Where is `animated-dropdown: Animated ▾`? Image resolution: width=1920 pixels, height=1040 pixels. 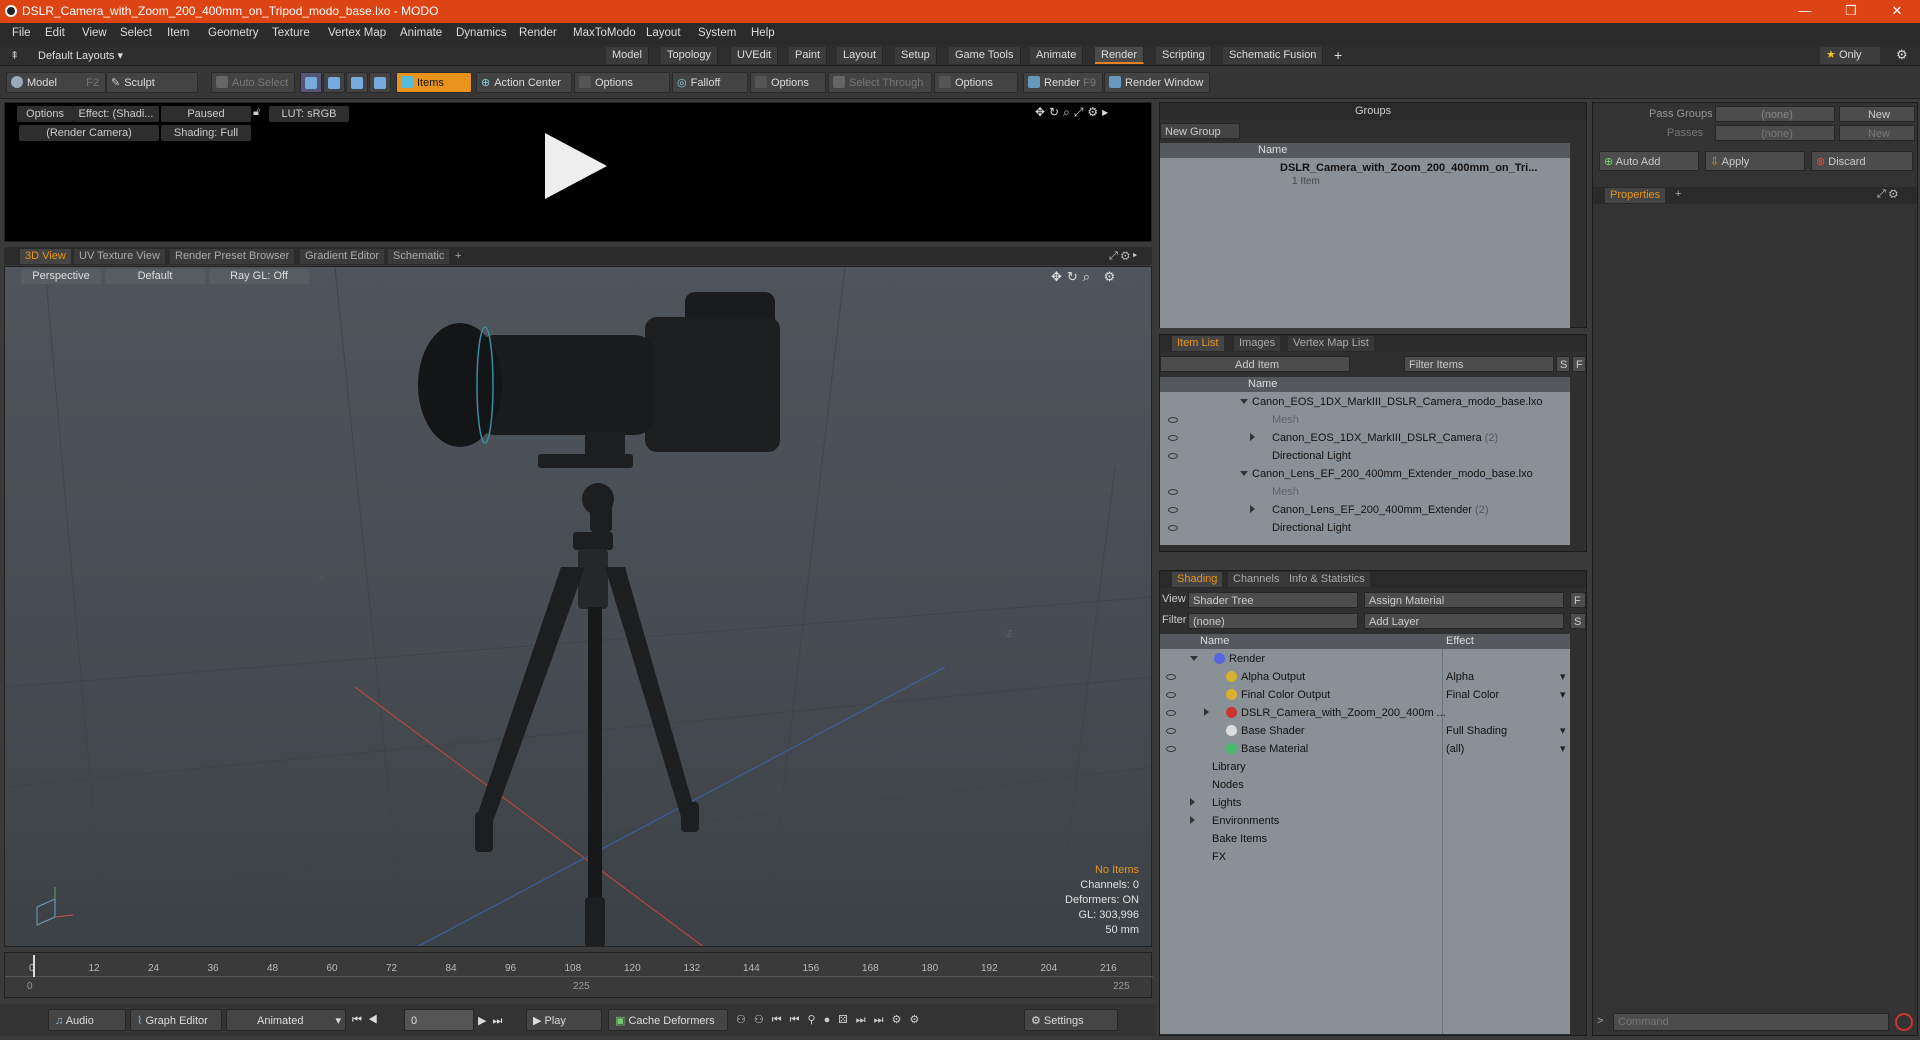 animated-dropdown: Animated ▾ is located at coordinates (286, 1020).